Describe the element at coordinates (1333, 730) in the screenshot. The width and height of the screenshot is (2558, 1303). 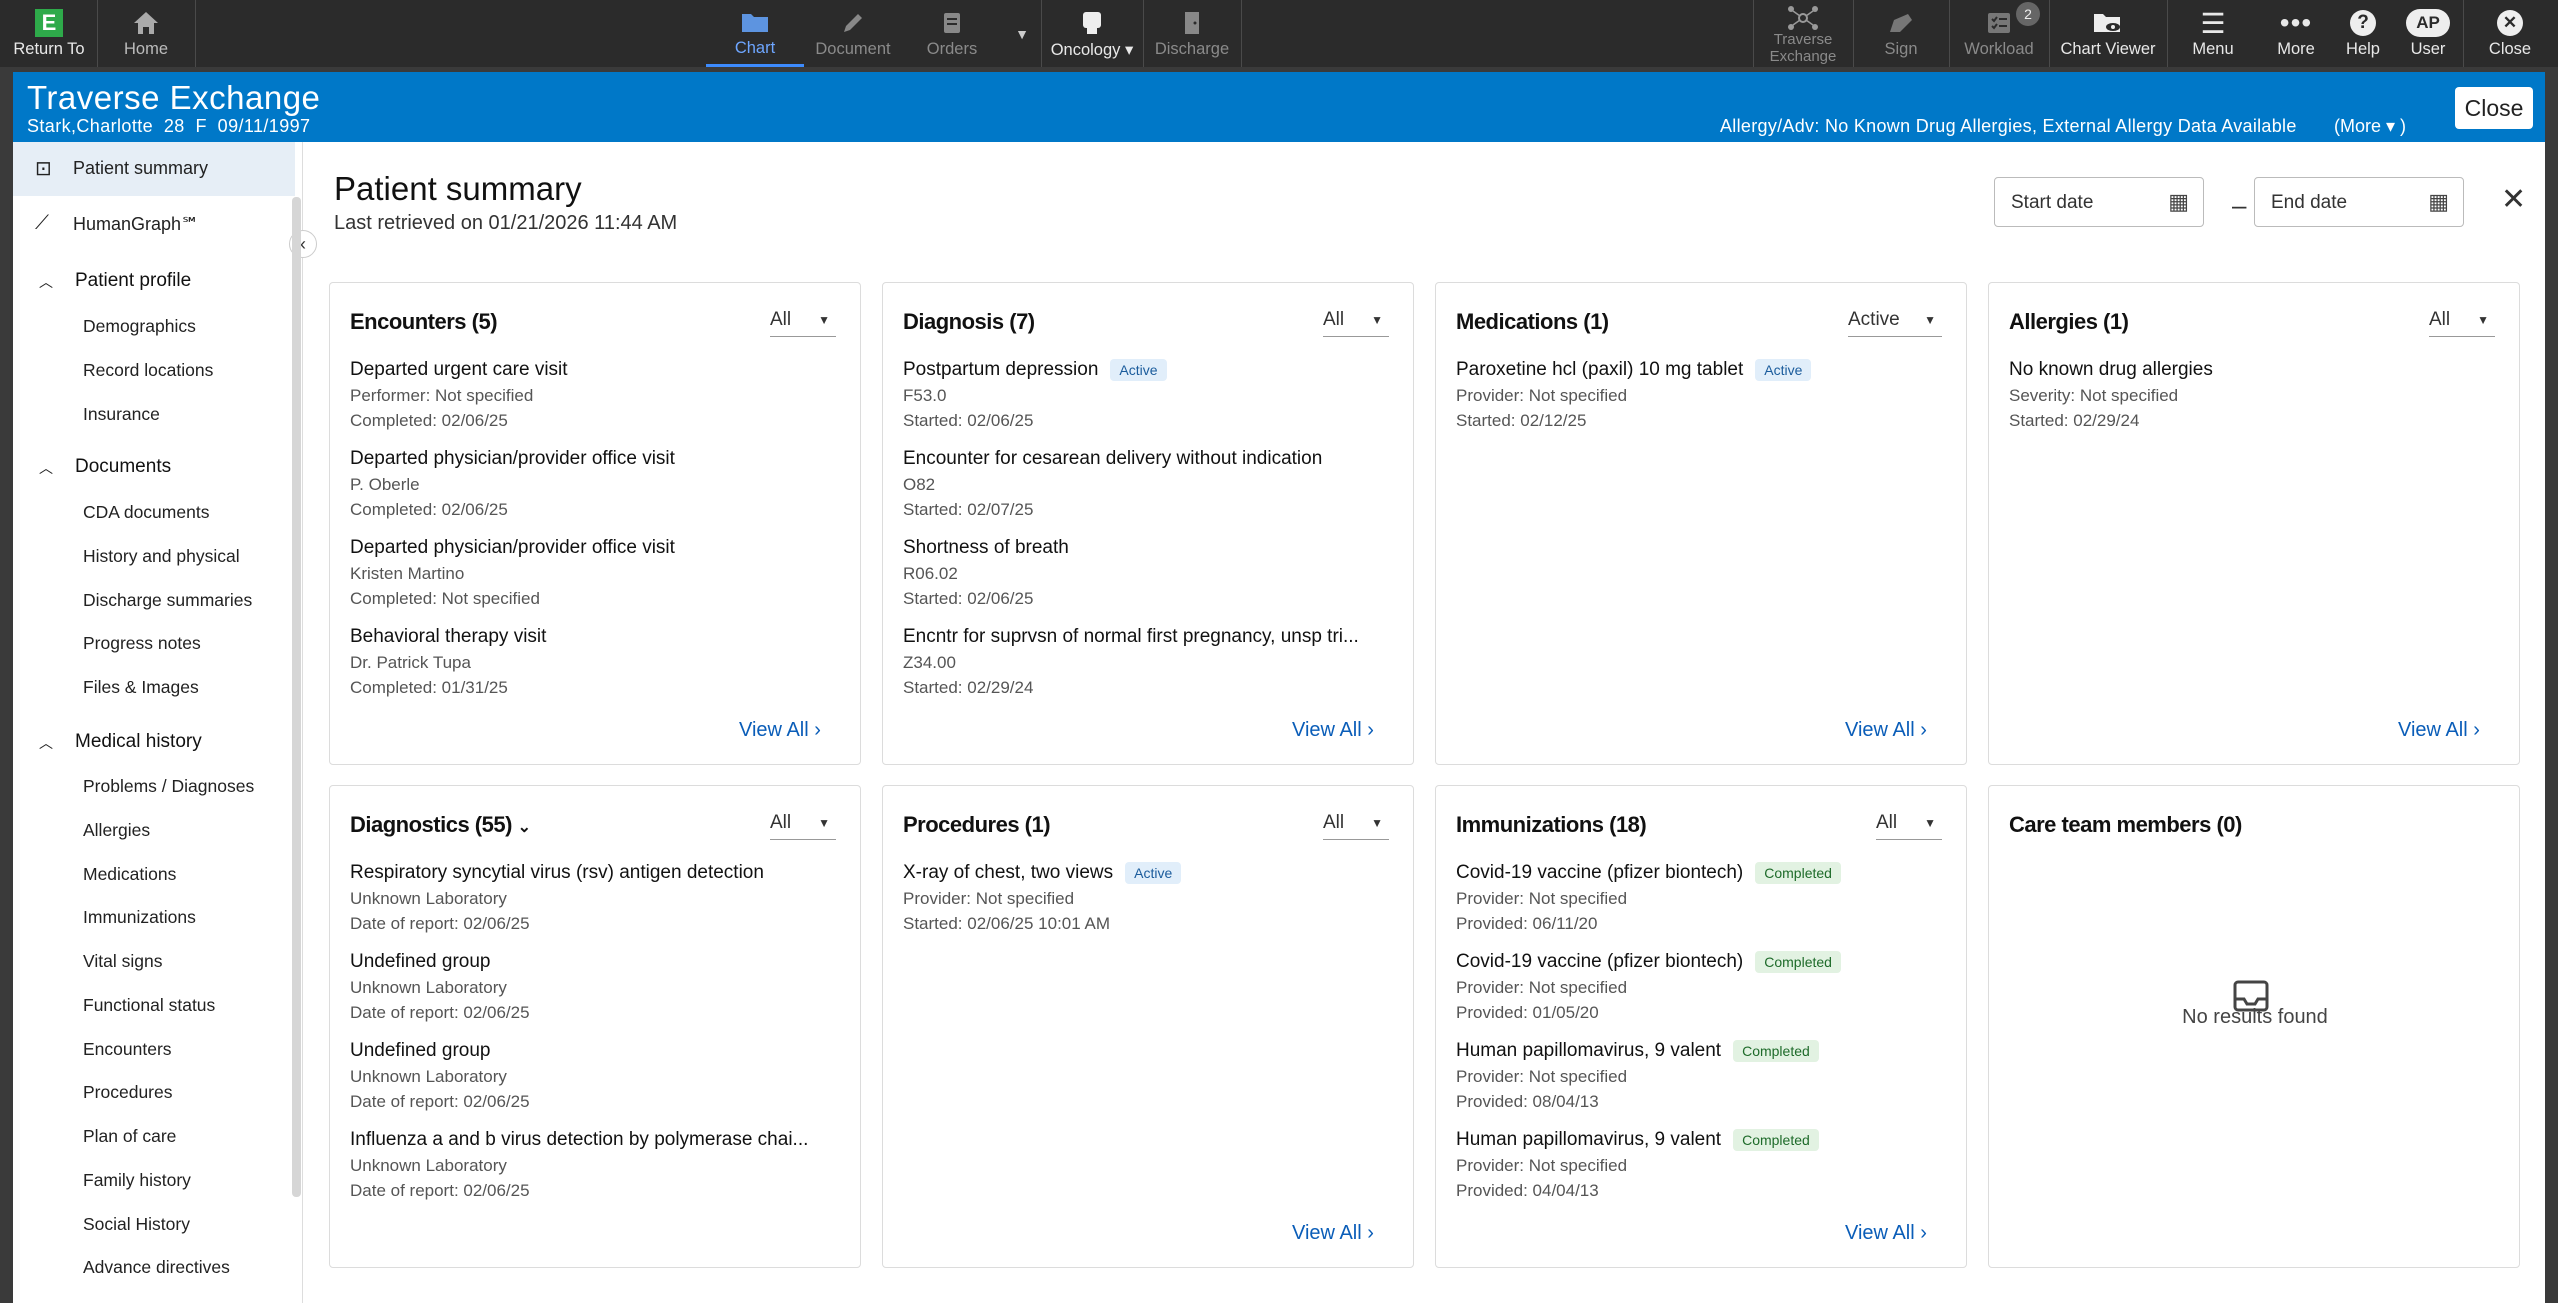
I see `diagnosis-view-all-link: View All ›` at that location.